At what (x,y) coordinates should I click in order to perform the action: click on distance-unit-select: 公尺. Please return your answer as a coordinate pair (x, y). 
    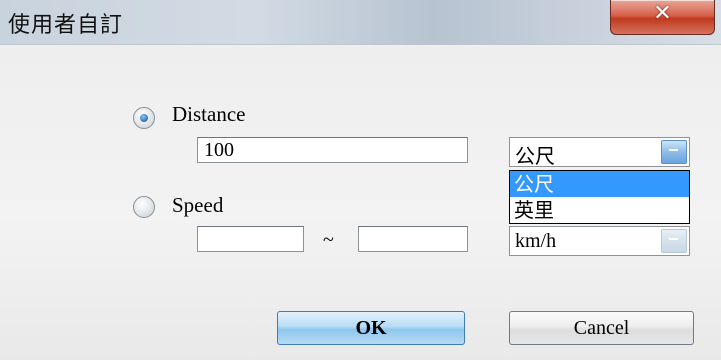
    Looking at the image, I should click on (599, 152).